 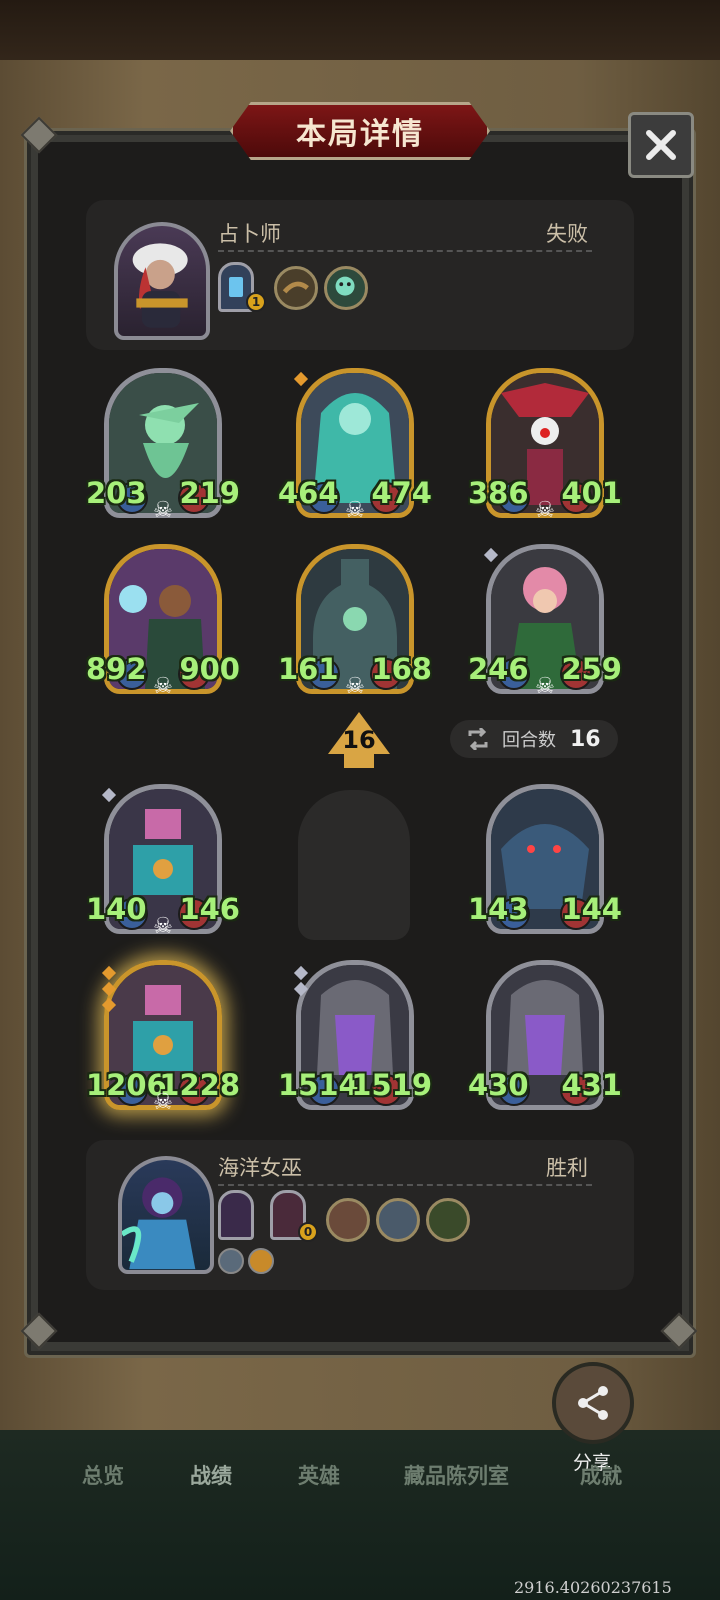 What do you see at coordinates (456, 1475) in the screenshot?
I see `nav-collection: 藏品陈列室` at bounding box center [456, 1475].